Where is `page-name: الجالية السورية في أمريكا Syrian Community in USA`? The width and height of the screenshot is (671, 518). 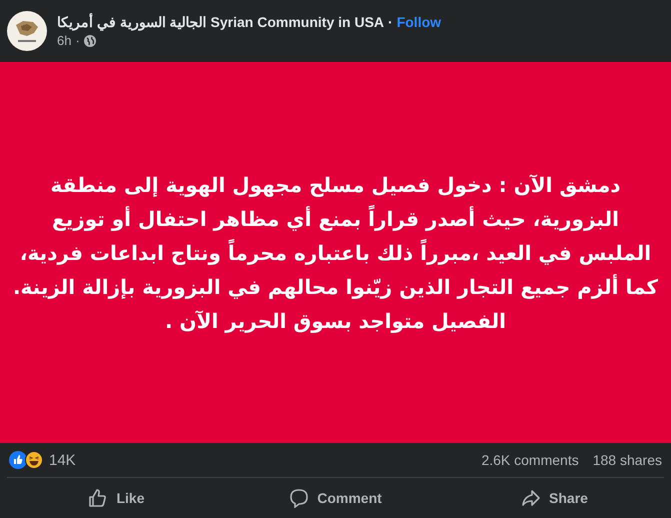
page-name: الجالية السورية في أمريكا Syrian Community in USA is located at coordinates (220, 22).